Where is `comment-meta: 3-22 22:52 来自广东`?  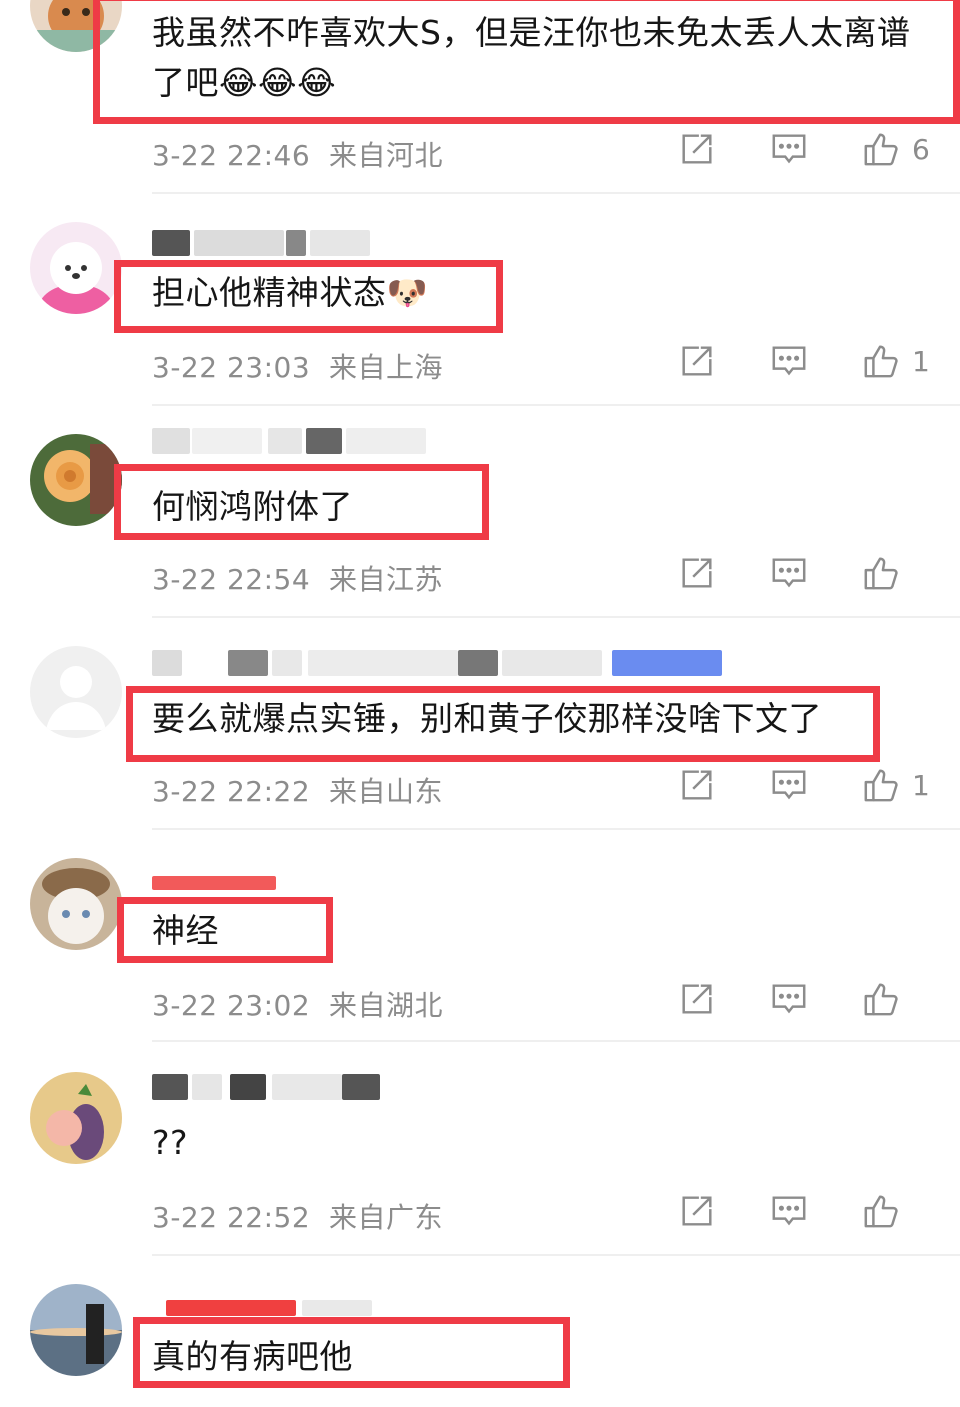
comment-meta: 3-22 22:52 来自广东 is located at coordinates (297, 1216).